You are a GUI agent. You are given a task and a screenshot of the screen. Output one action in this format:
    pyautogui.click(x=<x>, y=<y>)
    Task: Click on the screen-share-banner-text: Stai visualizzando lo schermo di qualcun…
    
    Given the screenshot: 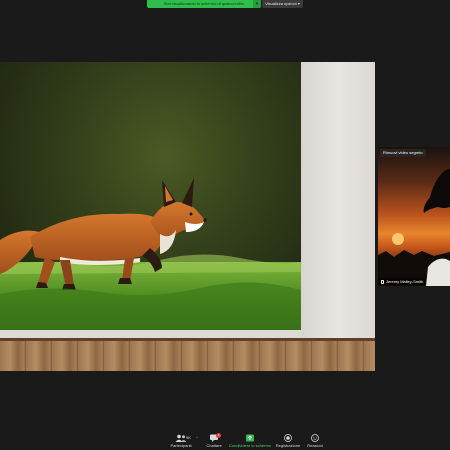 What is the action you would take?
    pyautogui.click(x=204, y=3)
    